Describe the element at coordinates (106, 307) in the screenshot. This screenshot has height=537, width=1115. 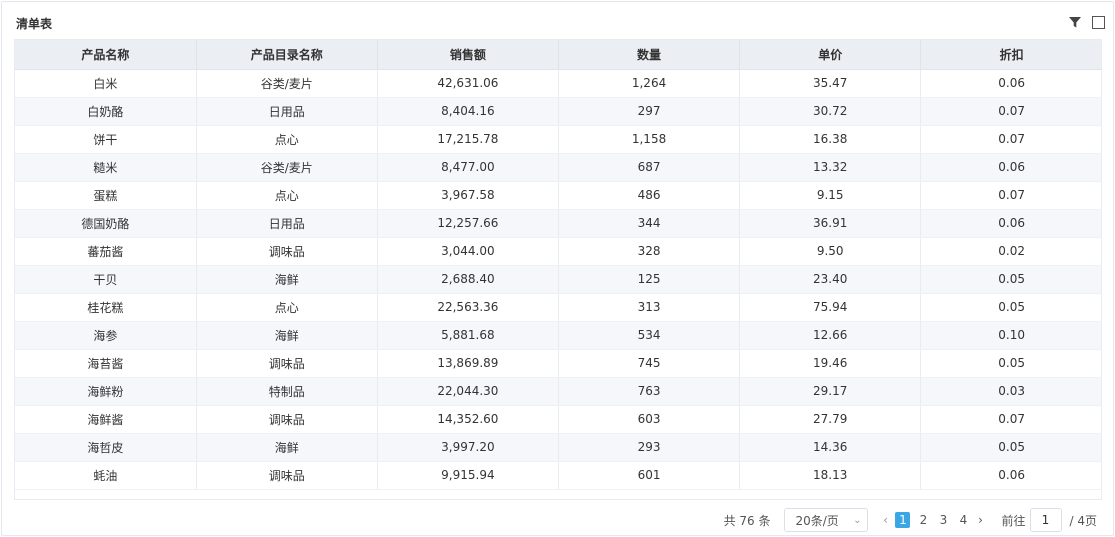
I see `cell-product-name: 桂花糕` at that location.